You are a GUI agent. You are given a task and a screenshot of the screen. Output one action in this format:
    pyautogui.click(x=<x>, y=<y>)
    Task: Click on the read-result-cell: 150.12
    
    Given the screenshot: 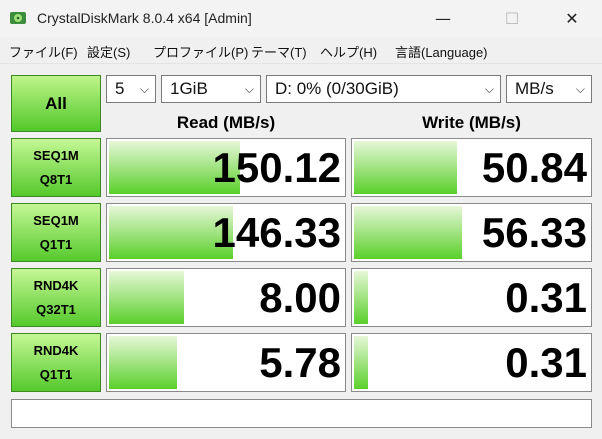 What is the action you would take?
    pyautogui.click(x=226, y=167)
    